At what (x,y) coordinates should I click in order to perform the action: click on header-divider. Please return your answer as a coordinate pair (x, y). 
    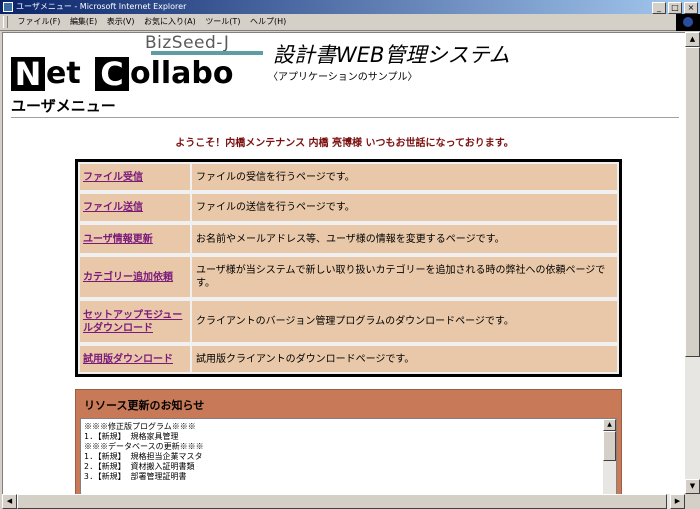
    Looking at the image, I should click on (345, 118).